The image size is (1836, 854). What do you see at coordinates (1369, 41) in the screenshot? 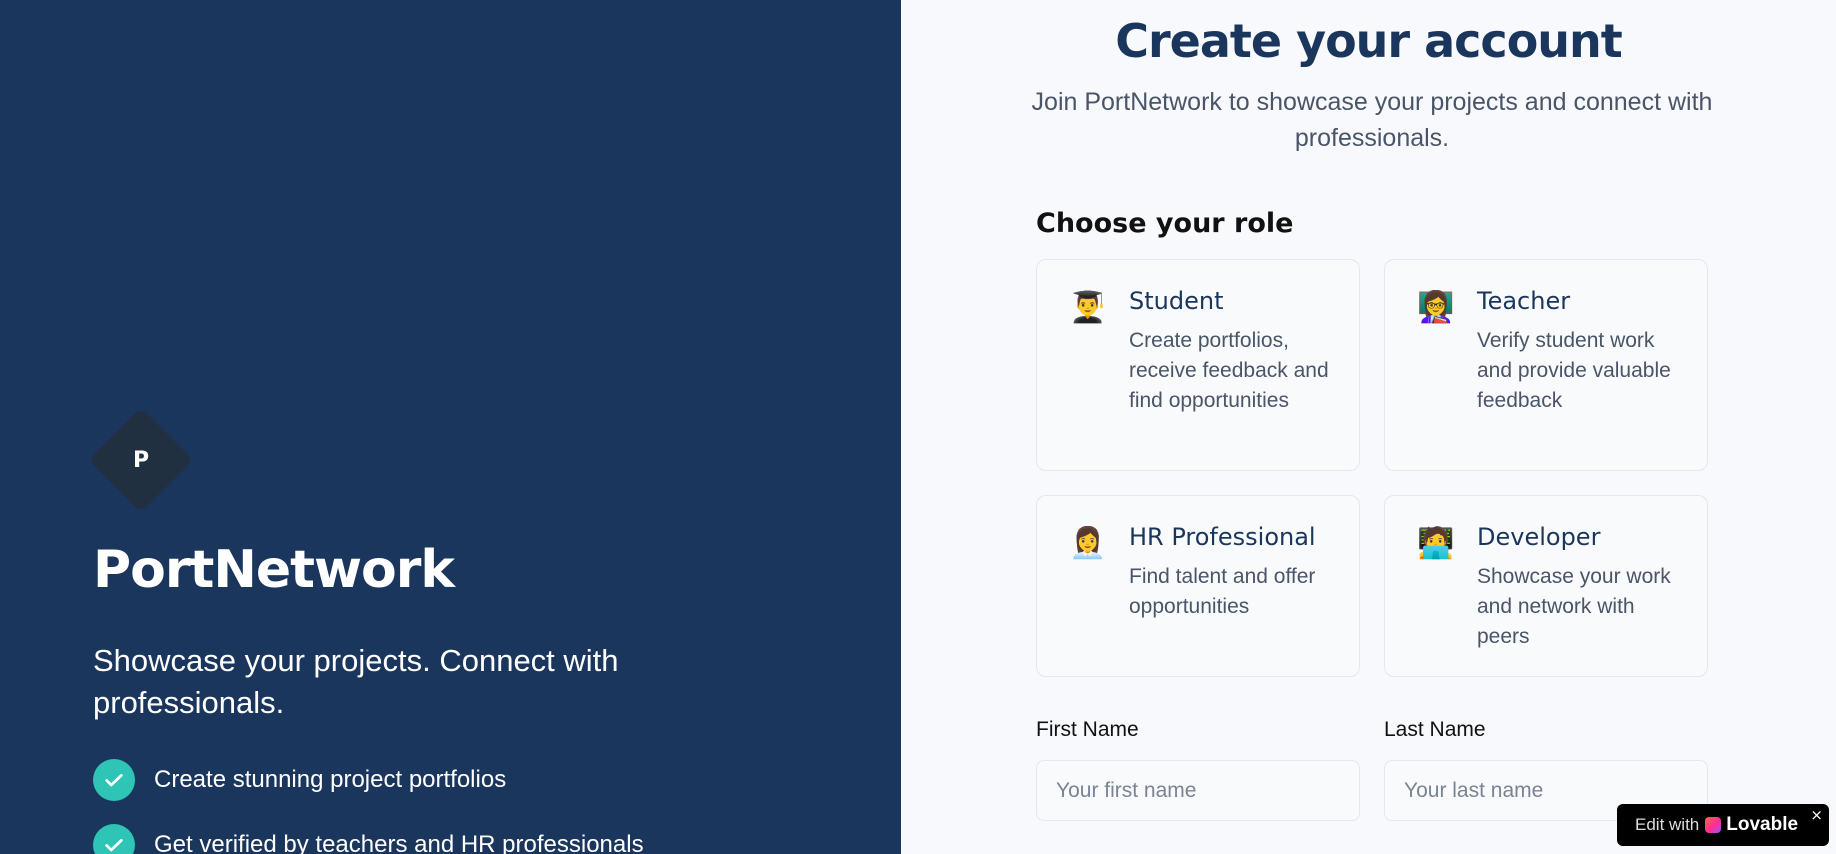
I see `page-title: Create your account` at bounding box center [1369, 41].